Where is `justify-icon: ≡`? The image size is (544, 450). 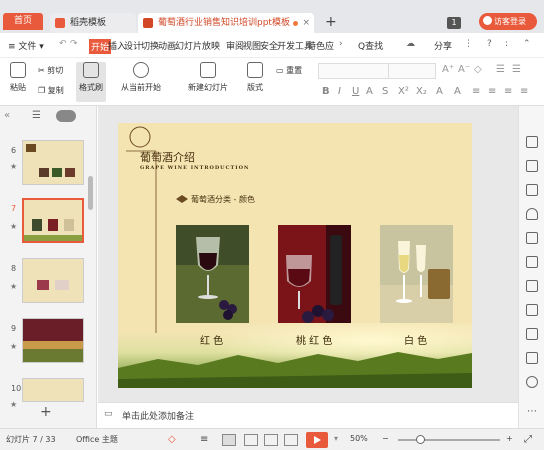
justify-icon: ≡ is located at coordinates (524, 91).